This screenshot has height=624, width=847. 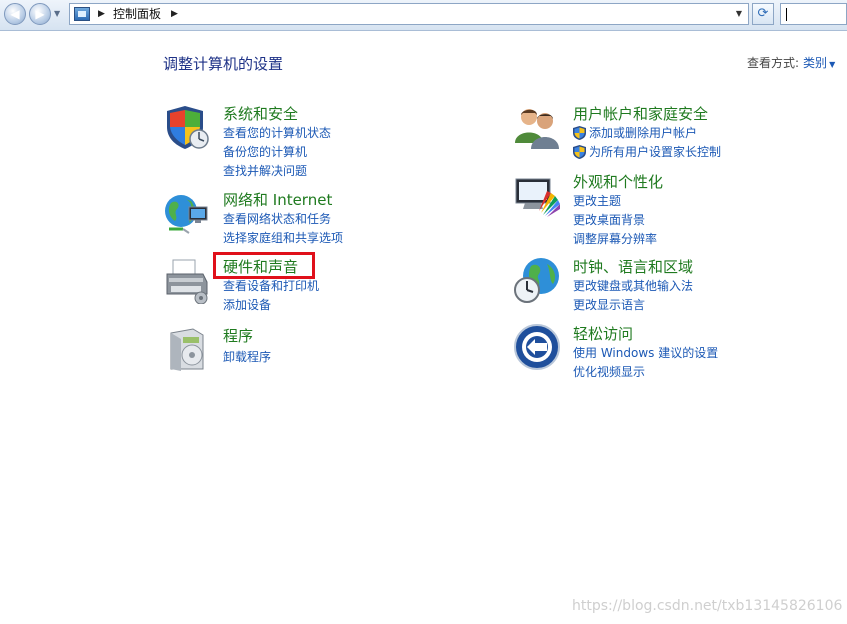 What do you see at coordinates (609, 305) in the screenshot?
I see `link-change-display-language: 更改显示语言` at bounding box center [609, 305].